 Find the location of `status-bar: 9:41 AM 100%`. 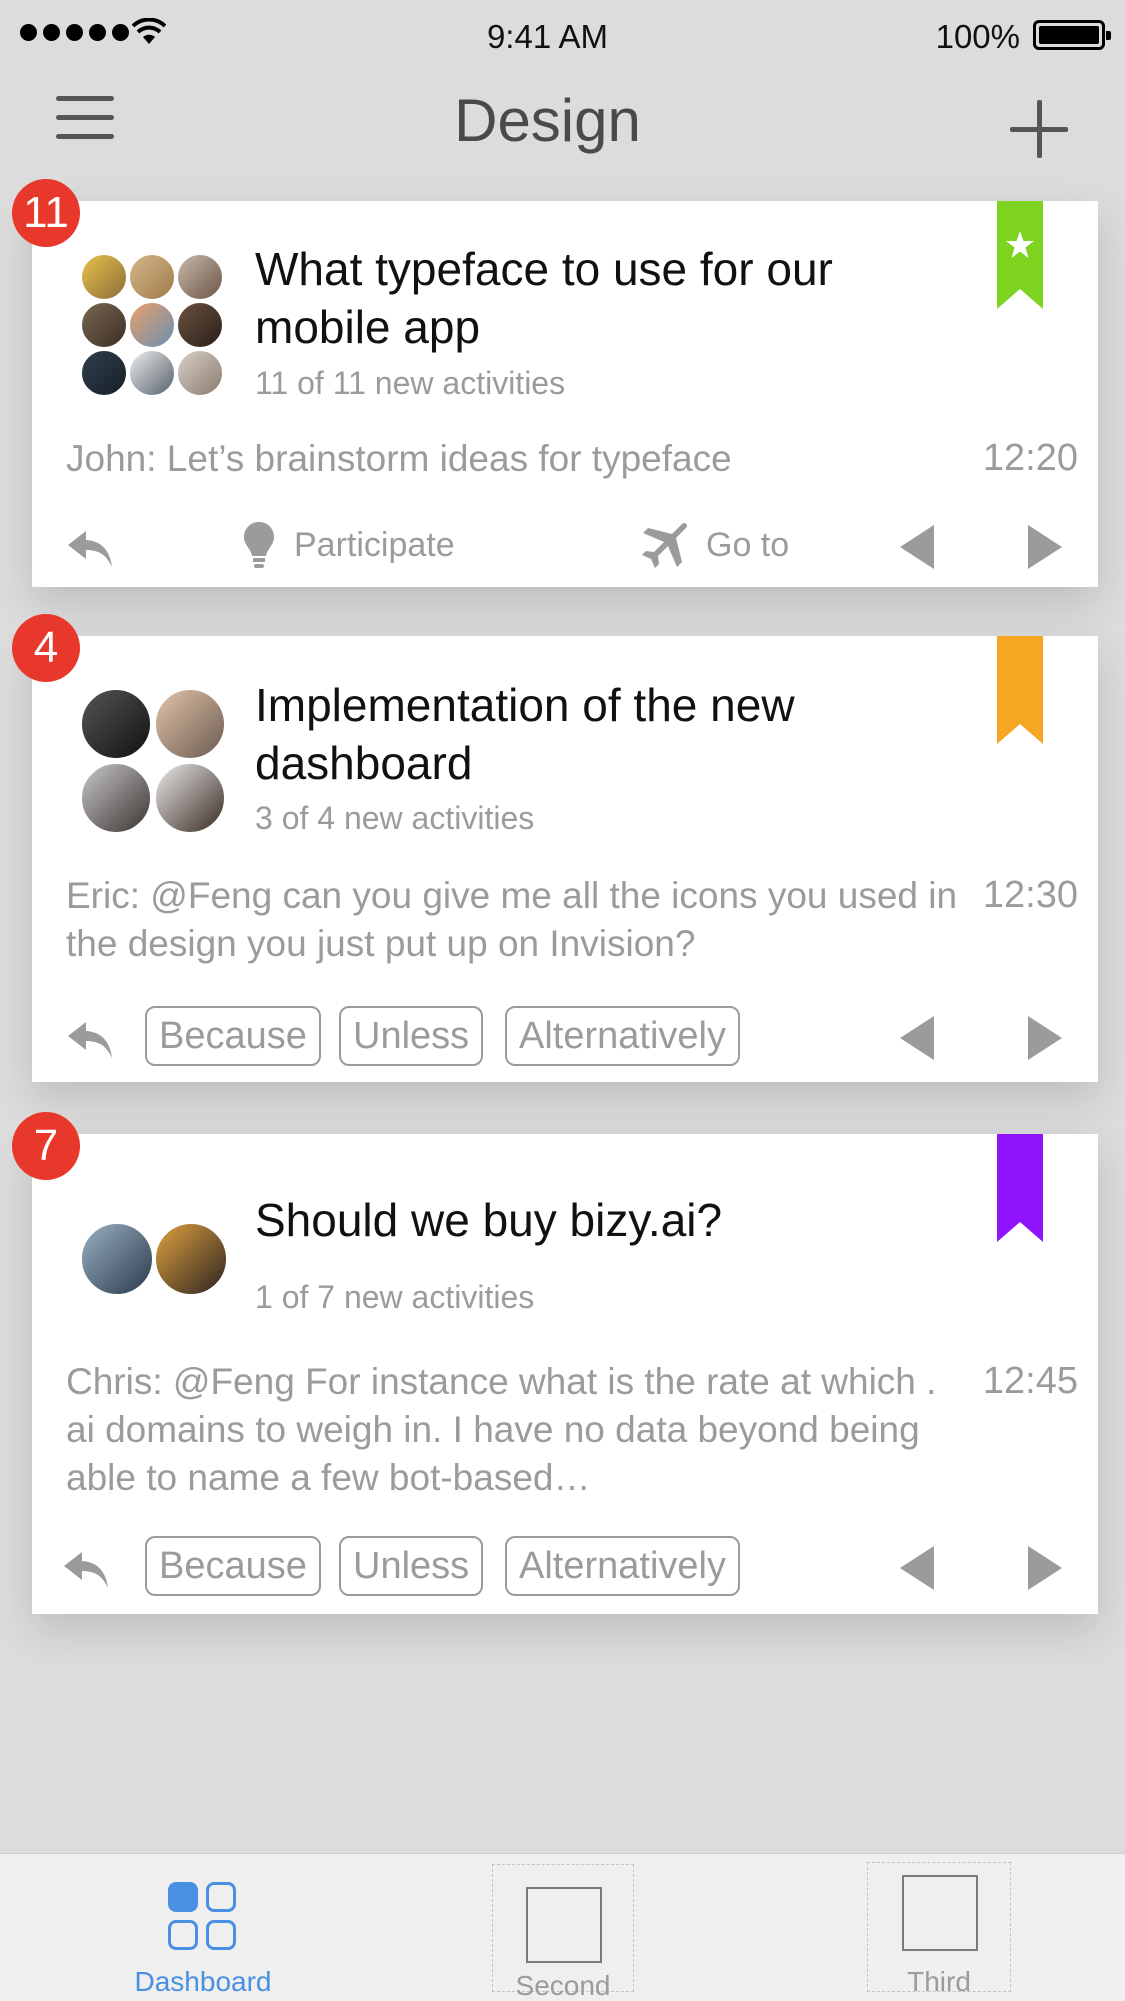

status-bar: 9:41 AM 100% is located at coordinates (562, 35).